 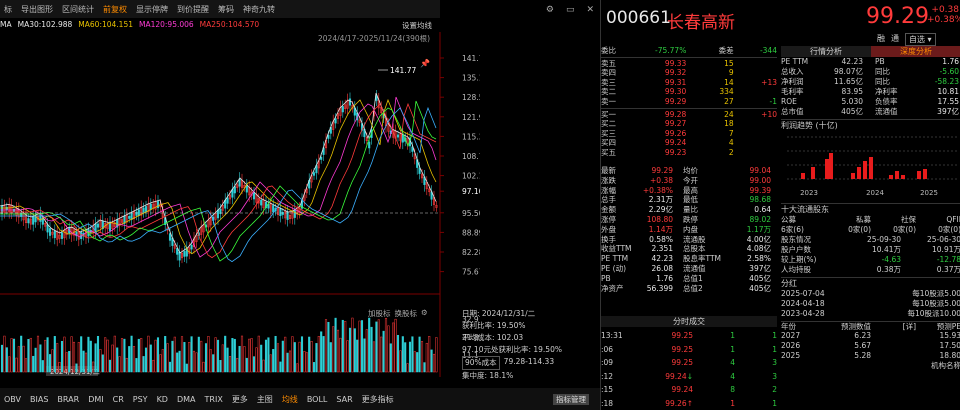 What do you see at coordinates (774, 362) in the screenshot?
I see `tick-count: 3` at bounding box center [774, 362].